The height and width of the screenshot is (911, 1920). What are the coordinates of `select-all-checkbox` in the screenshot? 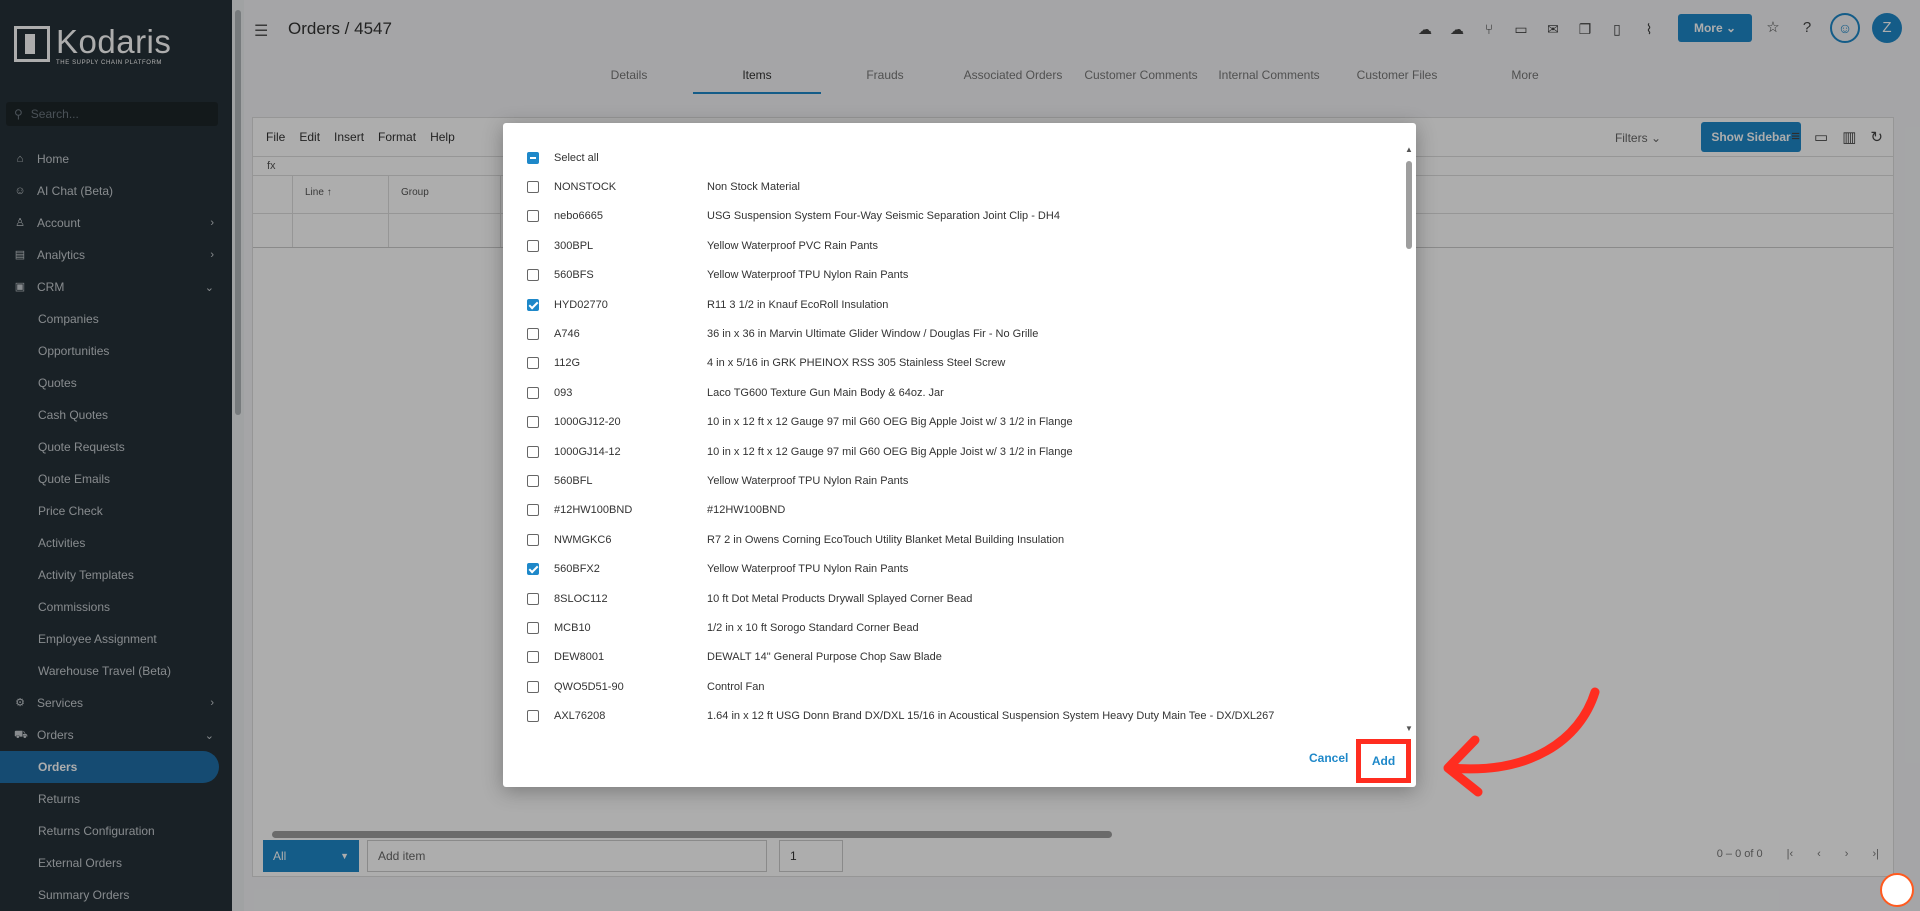 It's located at (533, 157).